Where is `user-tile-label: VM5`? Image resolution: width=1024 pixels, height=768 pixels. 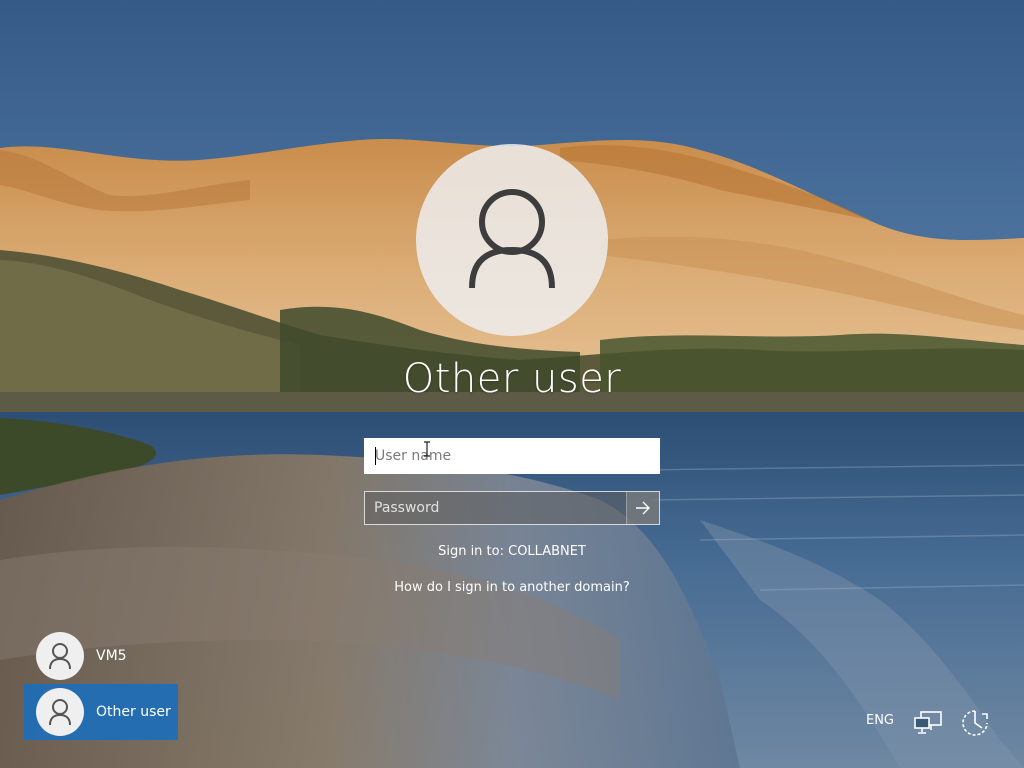
user-tile-label: VM5 is located at coordinates (111, 656).